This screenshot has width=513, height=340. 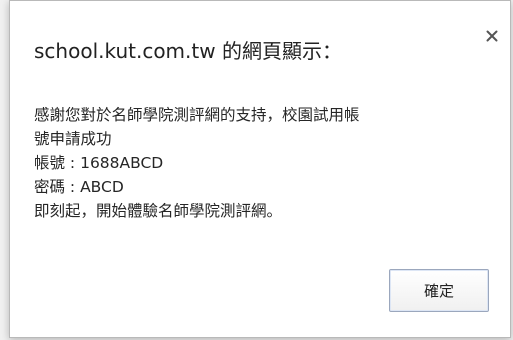 What do you see at coordinates (73, 139) in the screenshot?
I see `message-line: 號申請成功` at bounding box center [73, 139].